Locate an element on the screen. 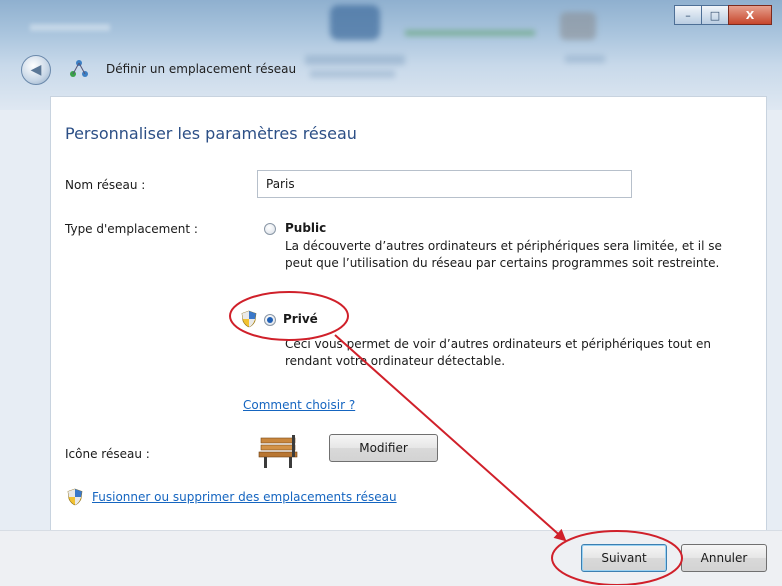  maximize-button: □ is located at coordinates (715, 15).